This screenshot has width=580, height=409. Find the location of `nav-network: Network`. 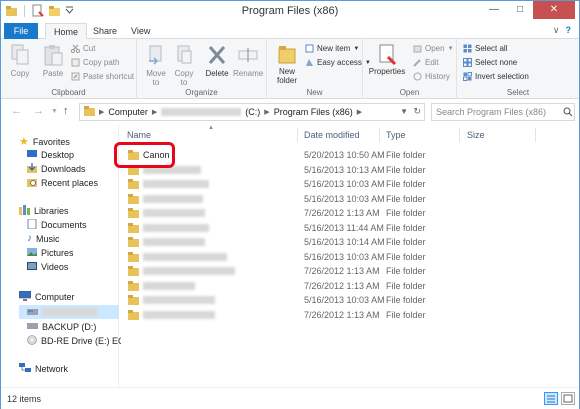

nav-network: Network is located at coordinates (43, 369).